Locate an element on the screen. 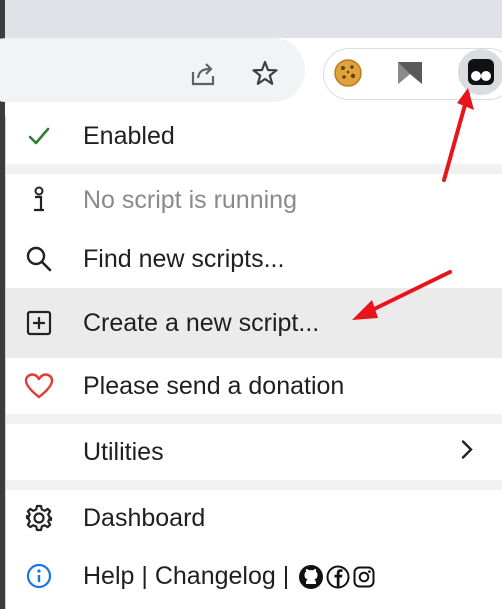  gear-icon is located at coordinates (39, 518).